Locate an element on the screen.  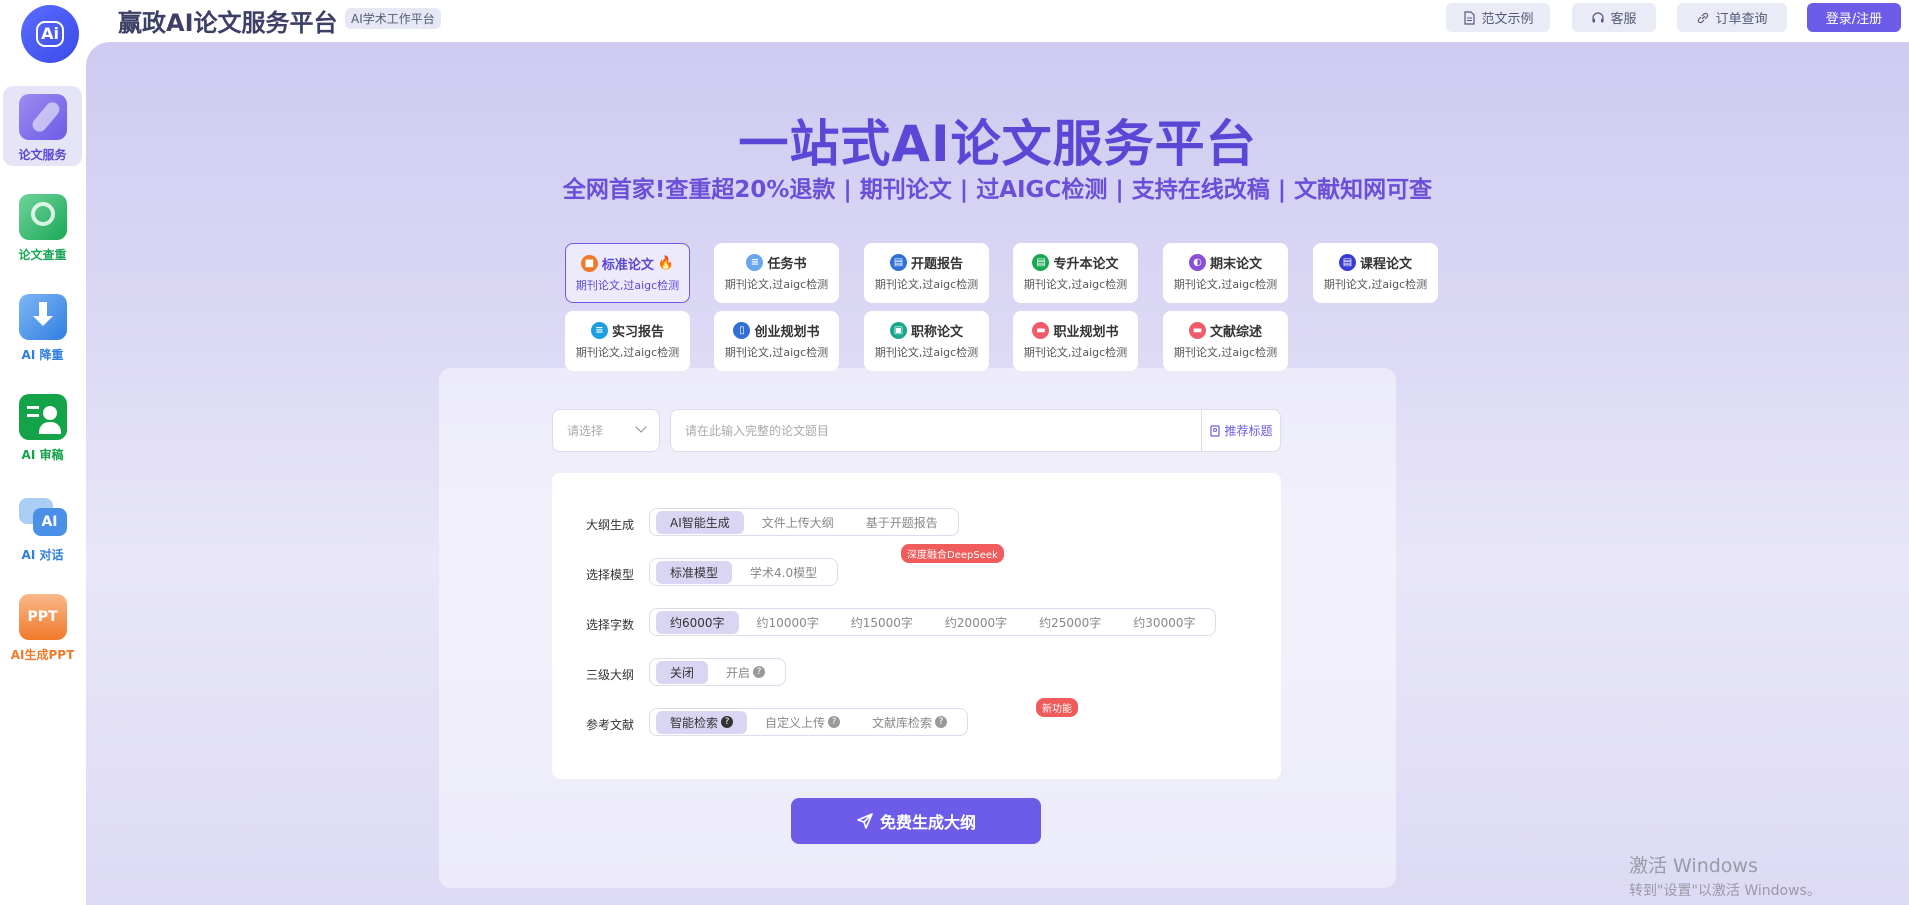
sidebar-item-ai-rewrite: AI 降重 is located at coordinates (42, 326).